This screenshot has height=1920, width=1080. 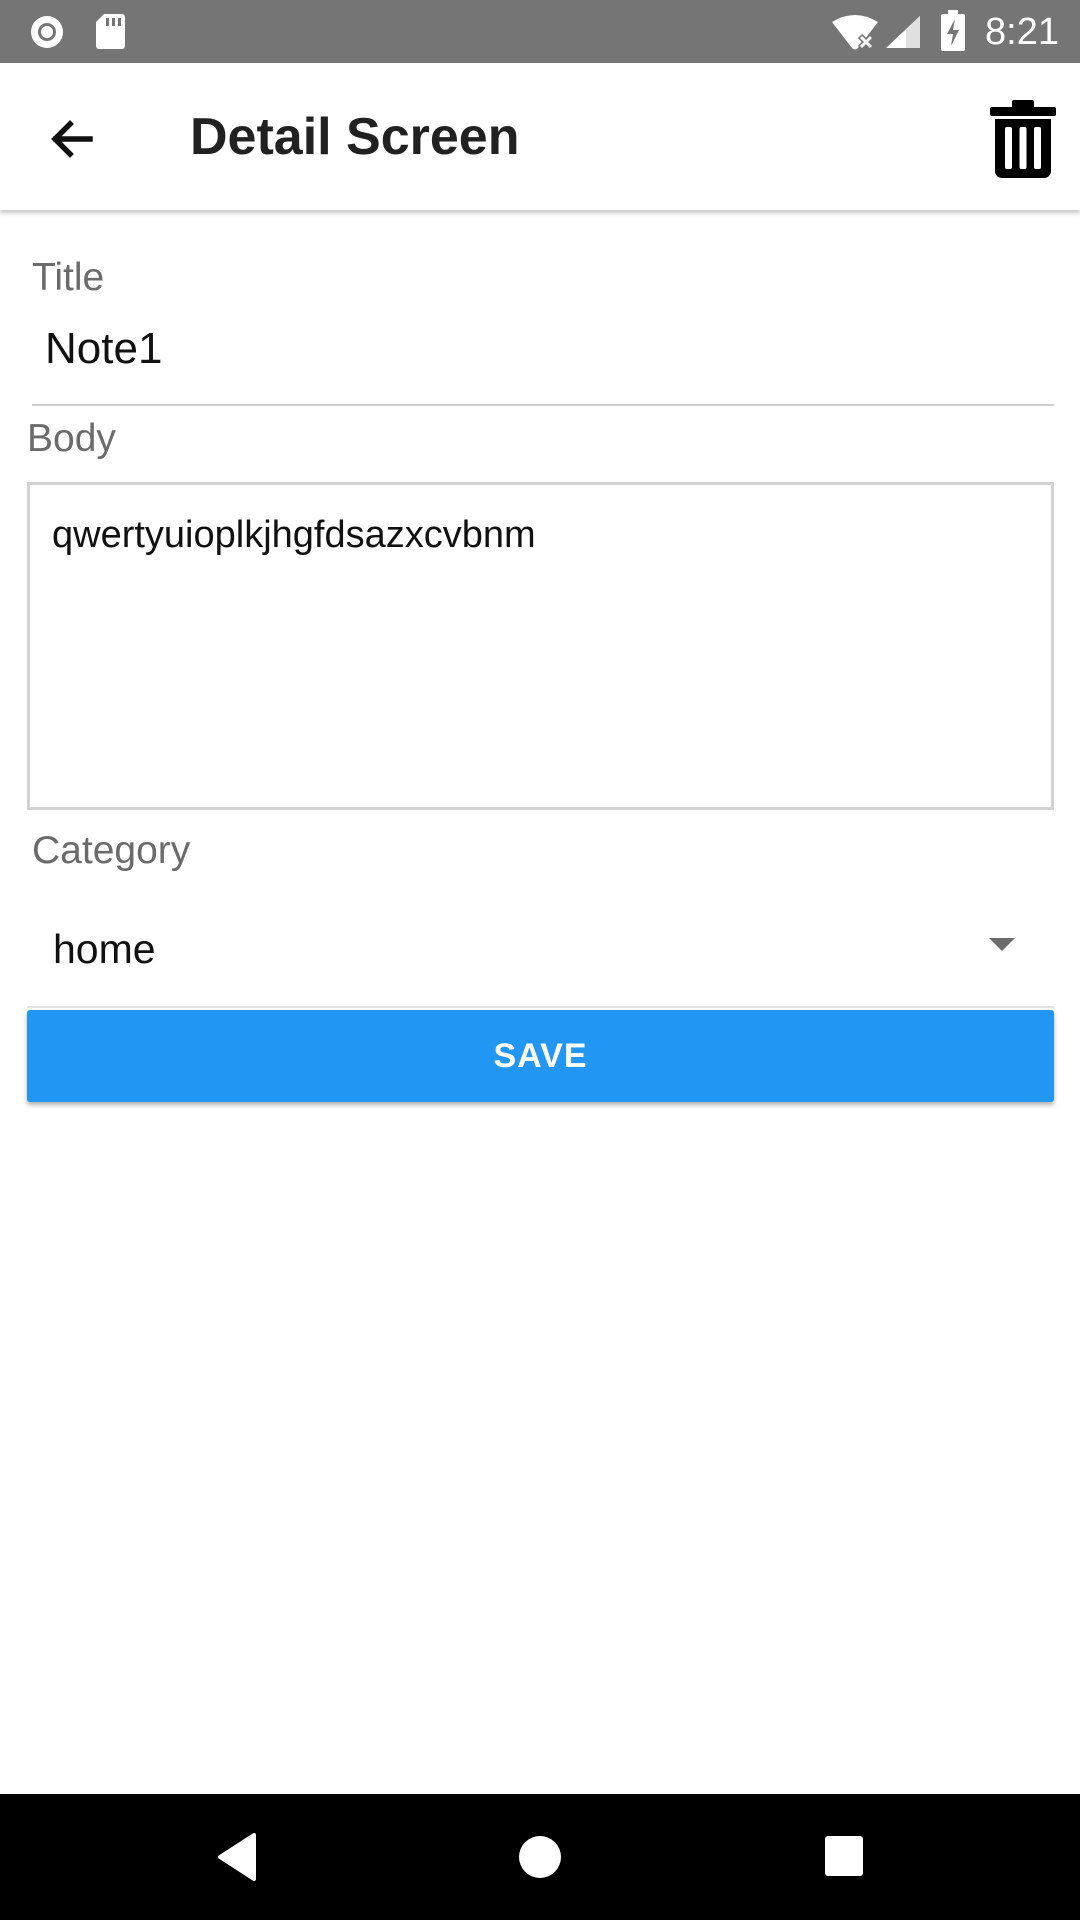 I want to click on signal-icon, so click(x=903, y=32).